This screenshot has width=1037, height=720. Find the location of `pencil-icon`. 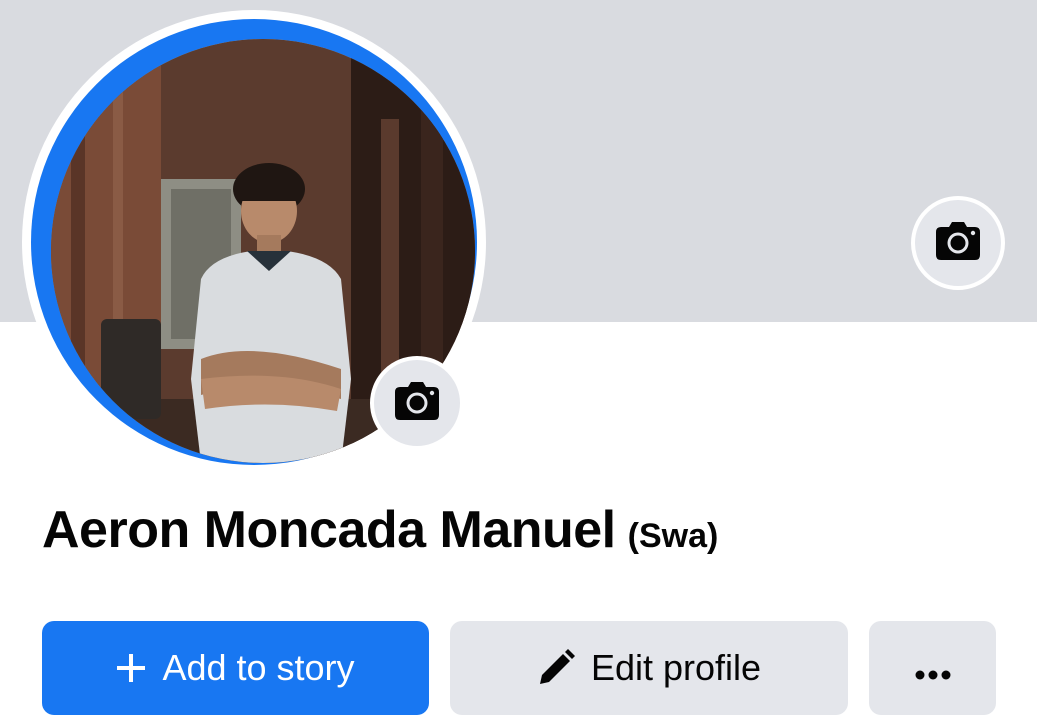

pencil-icon is located at coordinates (556, 668).